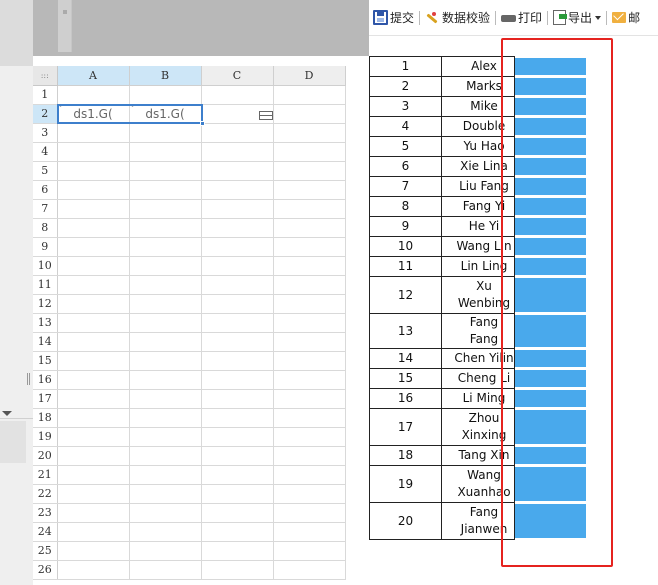 This screenshot has height=585, width=658. I want to click on row-header: 22, so click(45, 494).